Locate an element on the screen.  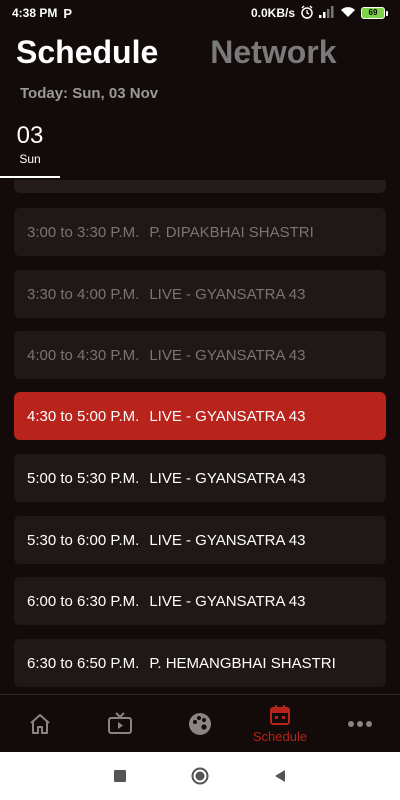
day-tab-indicator is located at coordinates (30, 177).